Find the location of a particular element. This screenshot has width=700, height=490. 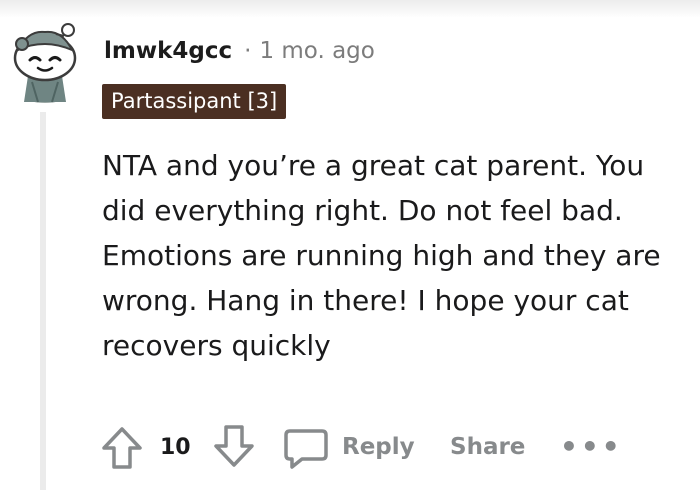

vote-count: 10 is located at coordinates (175, 447).